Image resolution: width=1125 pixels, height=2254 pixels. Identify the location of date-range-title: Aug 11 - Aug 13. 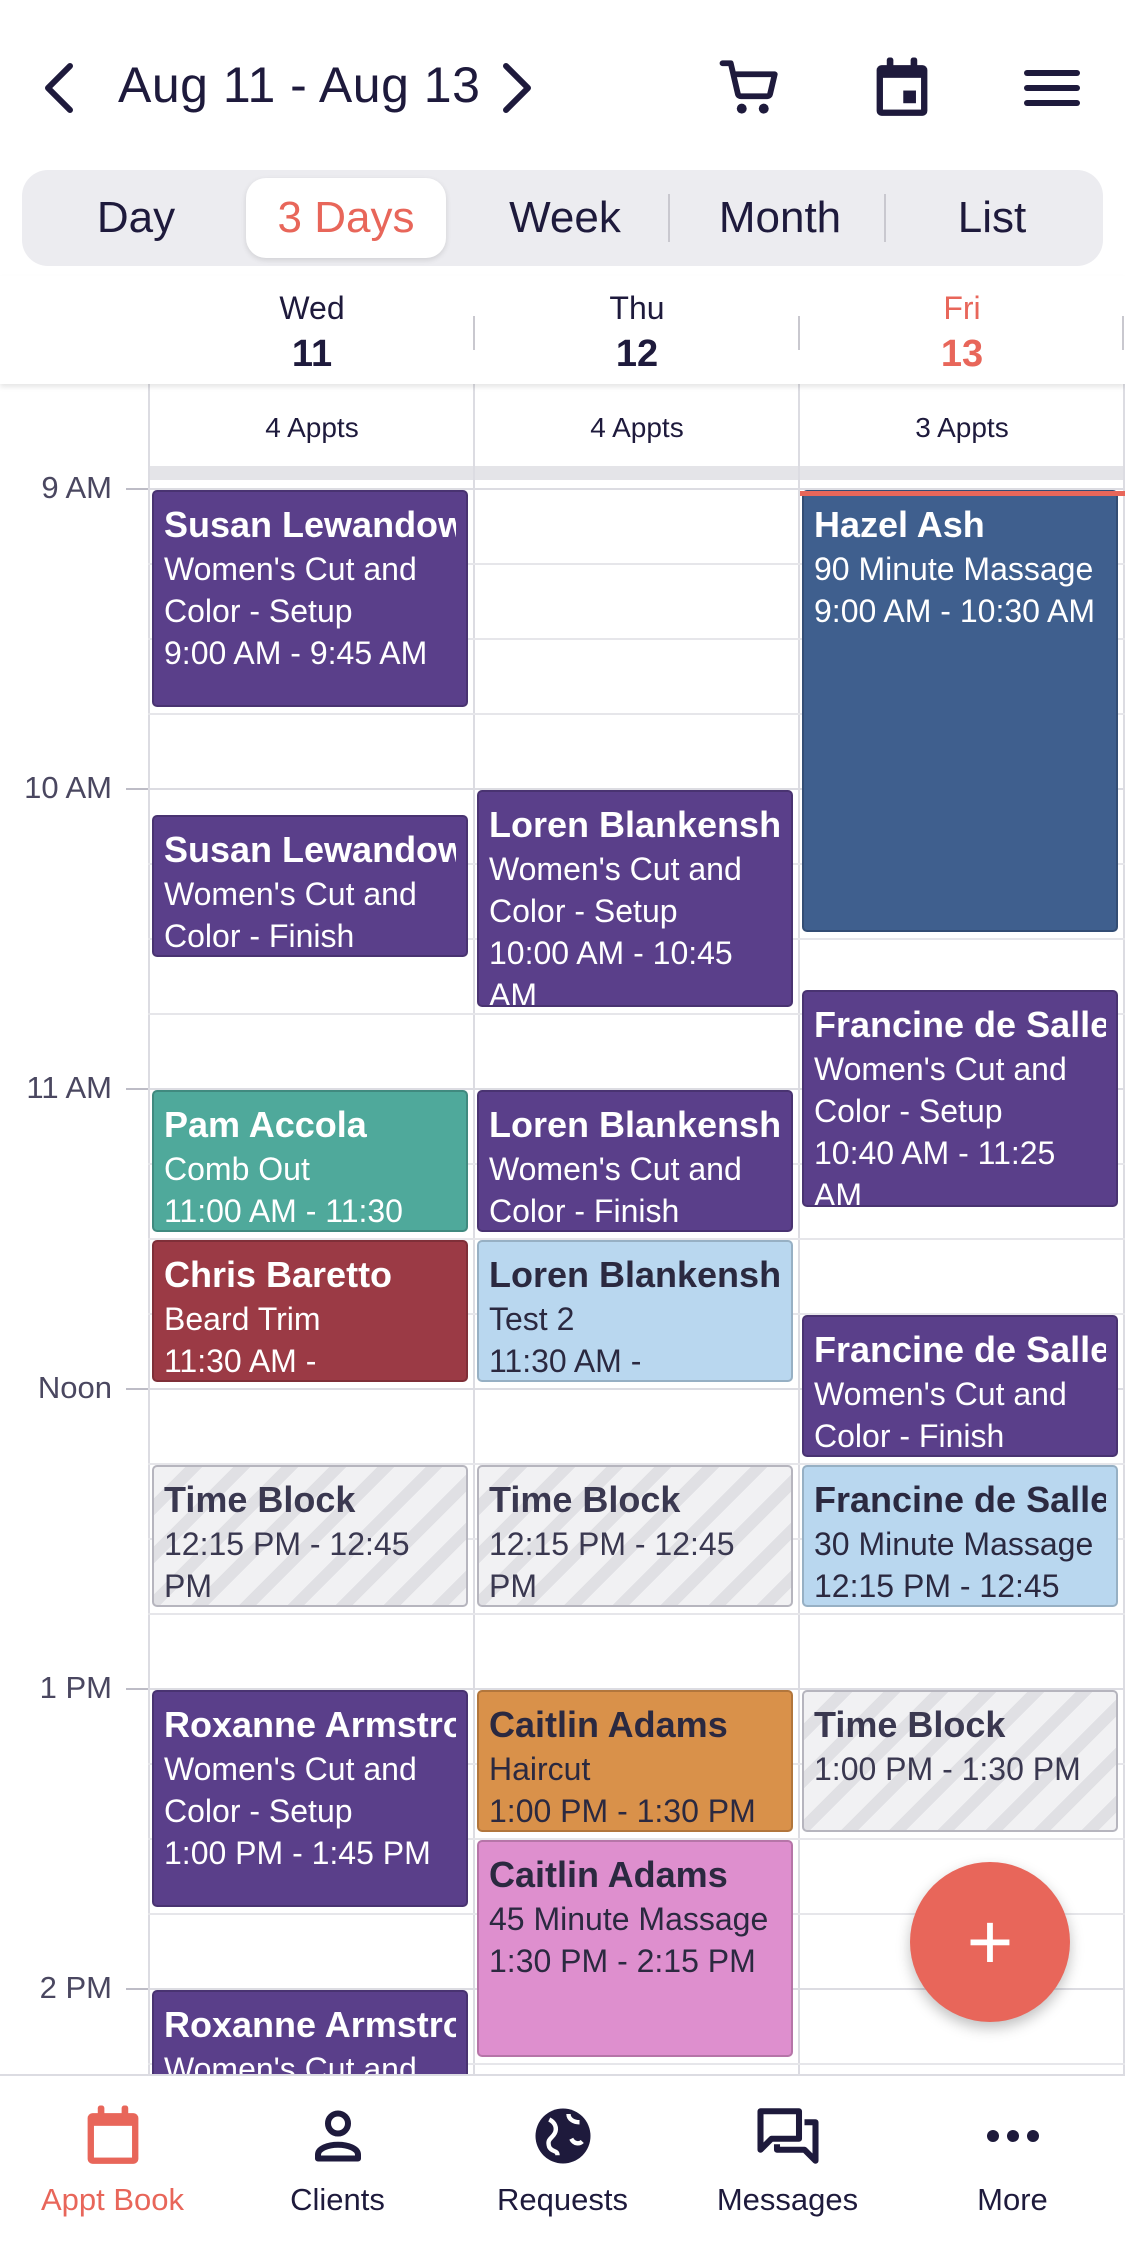
(299, 85).